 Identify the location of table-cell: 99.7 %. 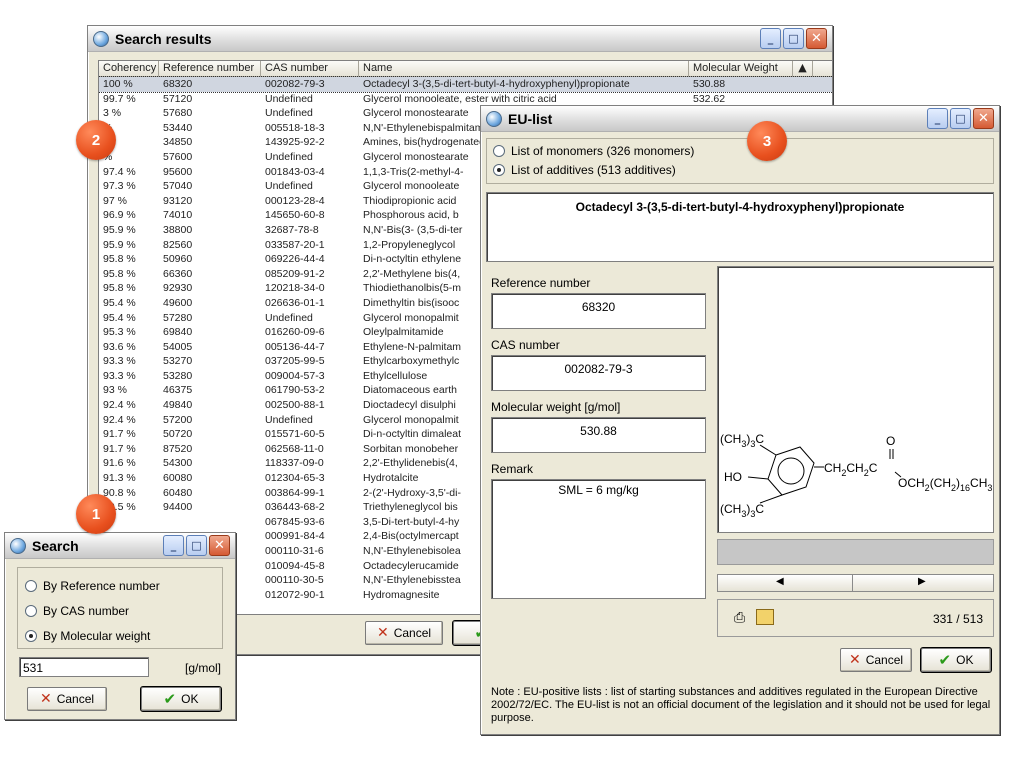
(119, 98).